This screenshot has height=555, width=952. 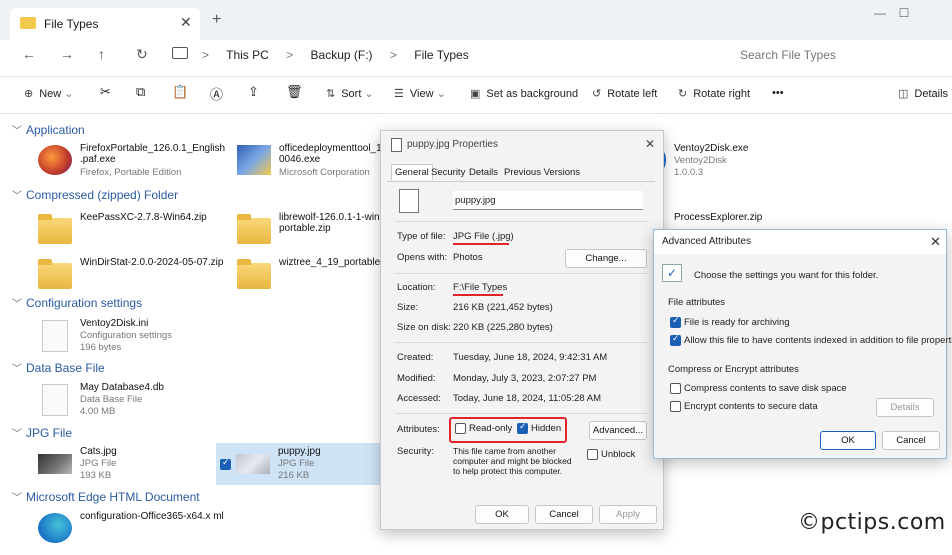 What do you see at coordinates (55, 160) in the screenshot?
I see `firefox-app-icon` at bounding box center [55, 160].